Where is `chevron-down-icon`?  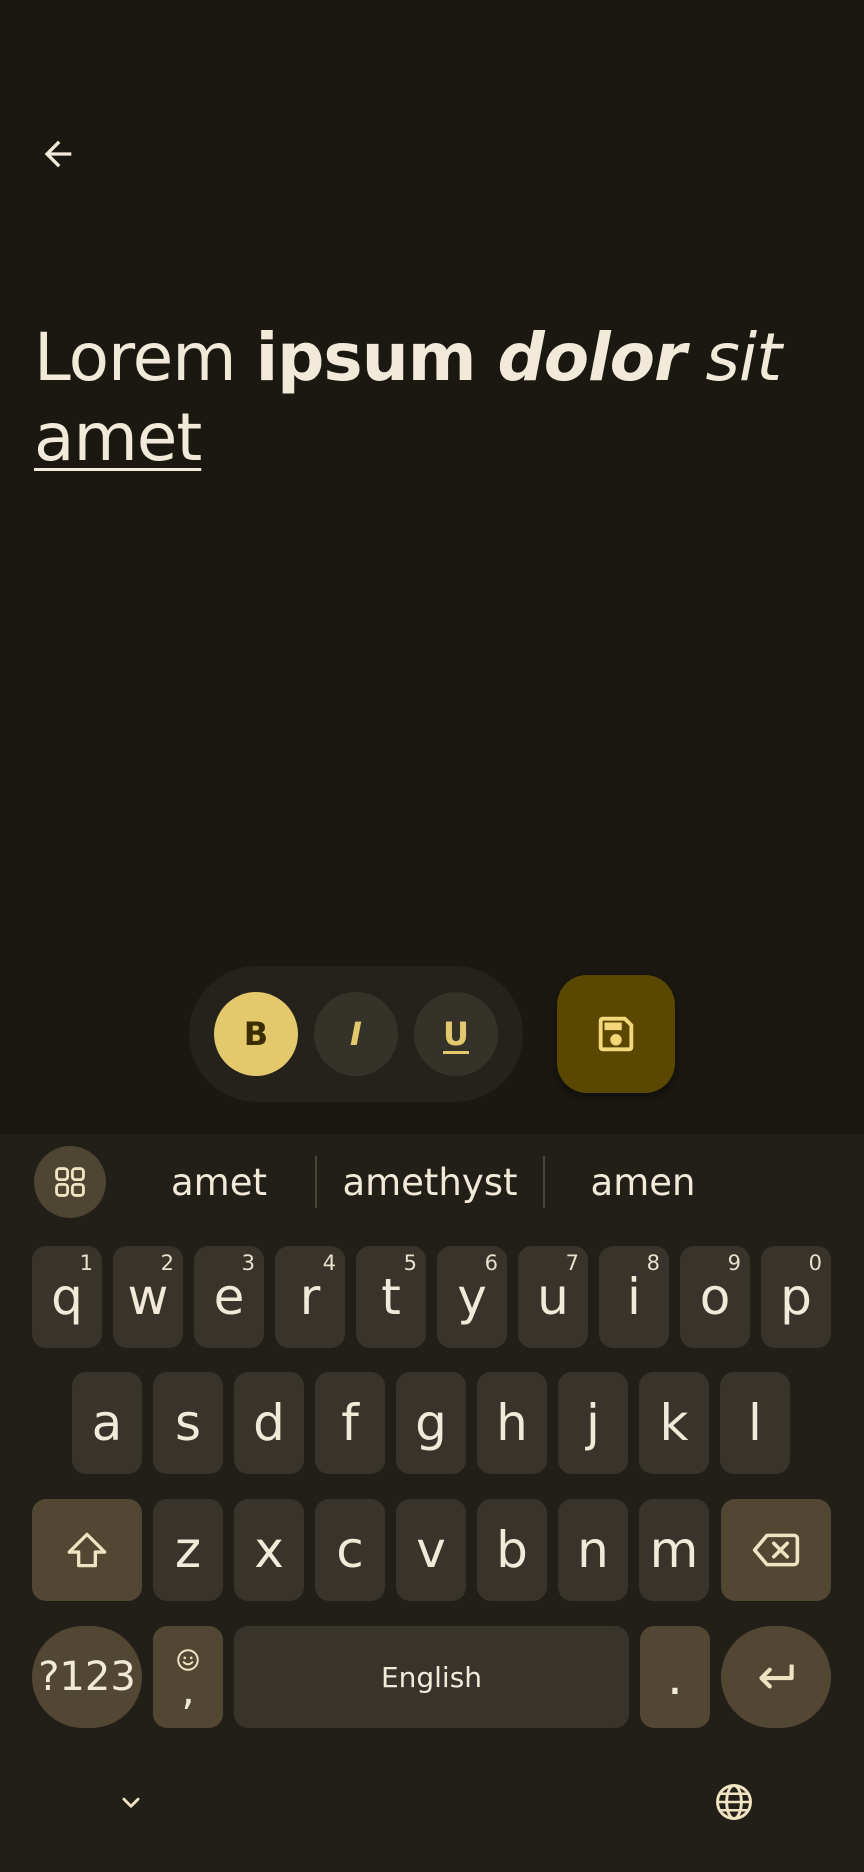
chevron-down-icon is located at coordinates (131, 1802).